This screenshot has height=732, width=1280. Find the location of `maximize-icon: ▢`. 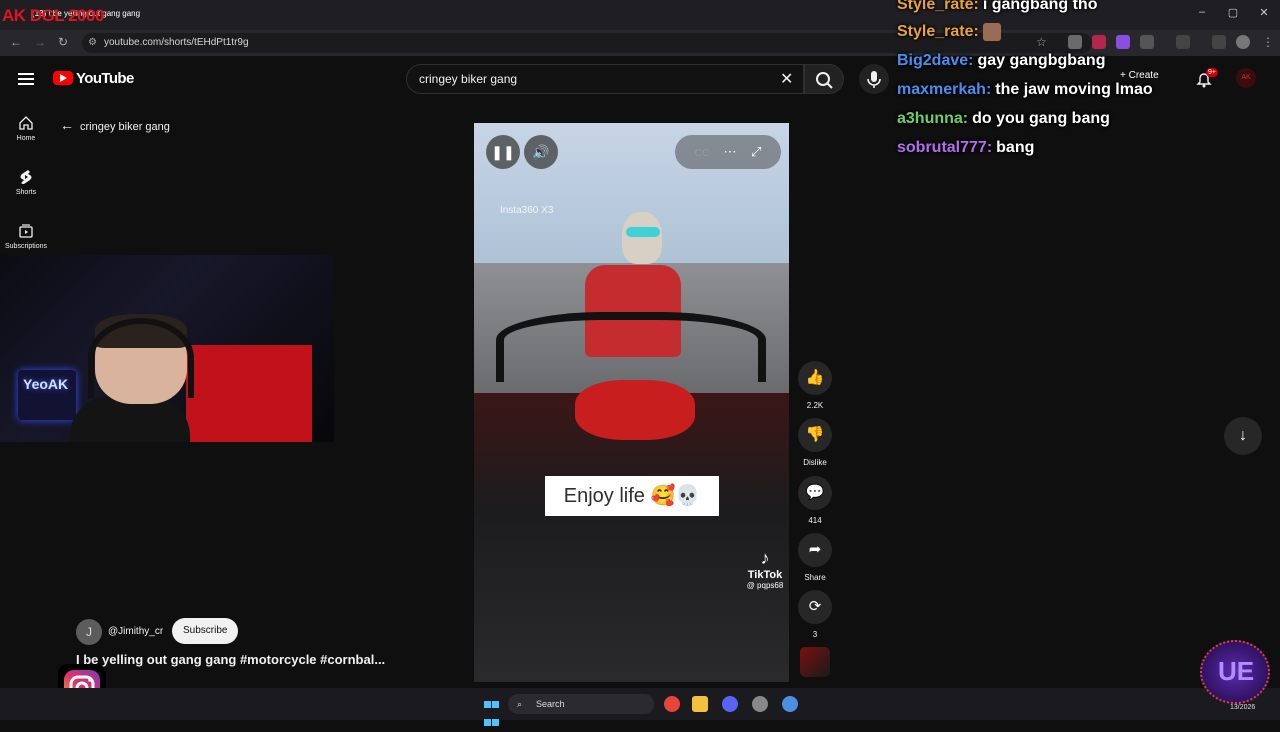

maximize-icon: ▢ is located at coordinates (1233, 12).